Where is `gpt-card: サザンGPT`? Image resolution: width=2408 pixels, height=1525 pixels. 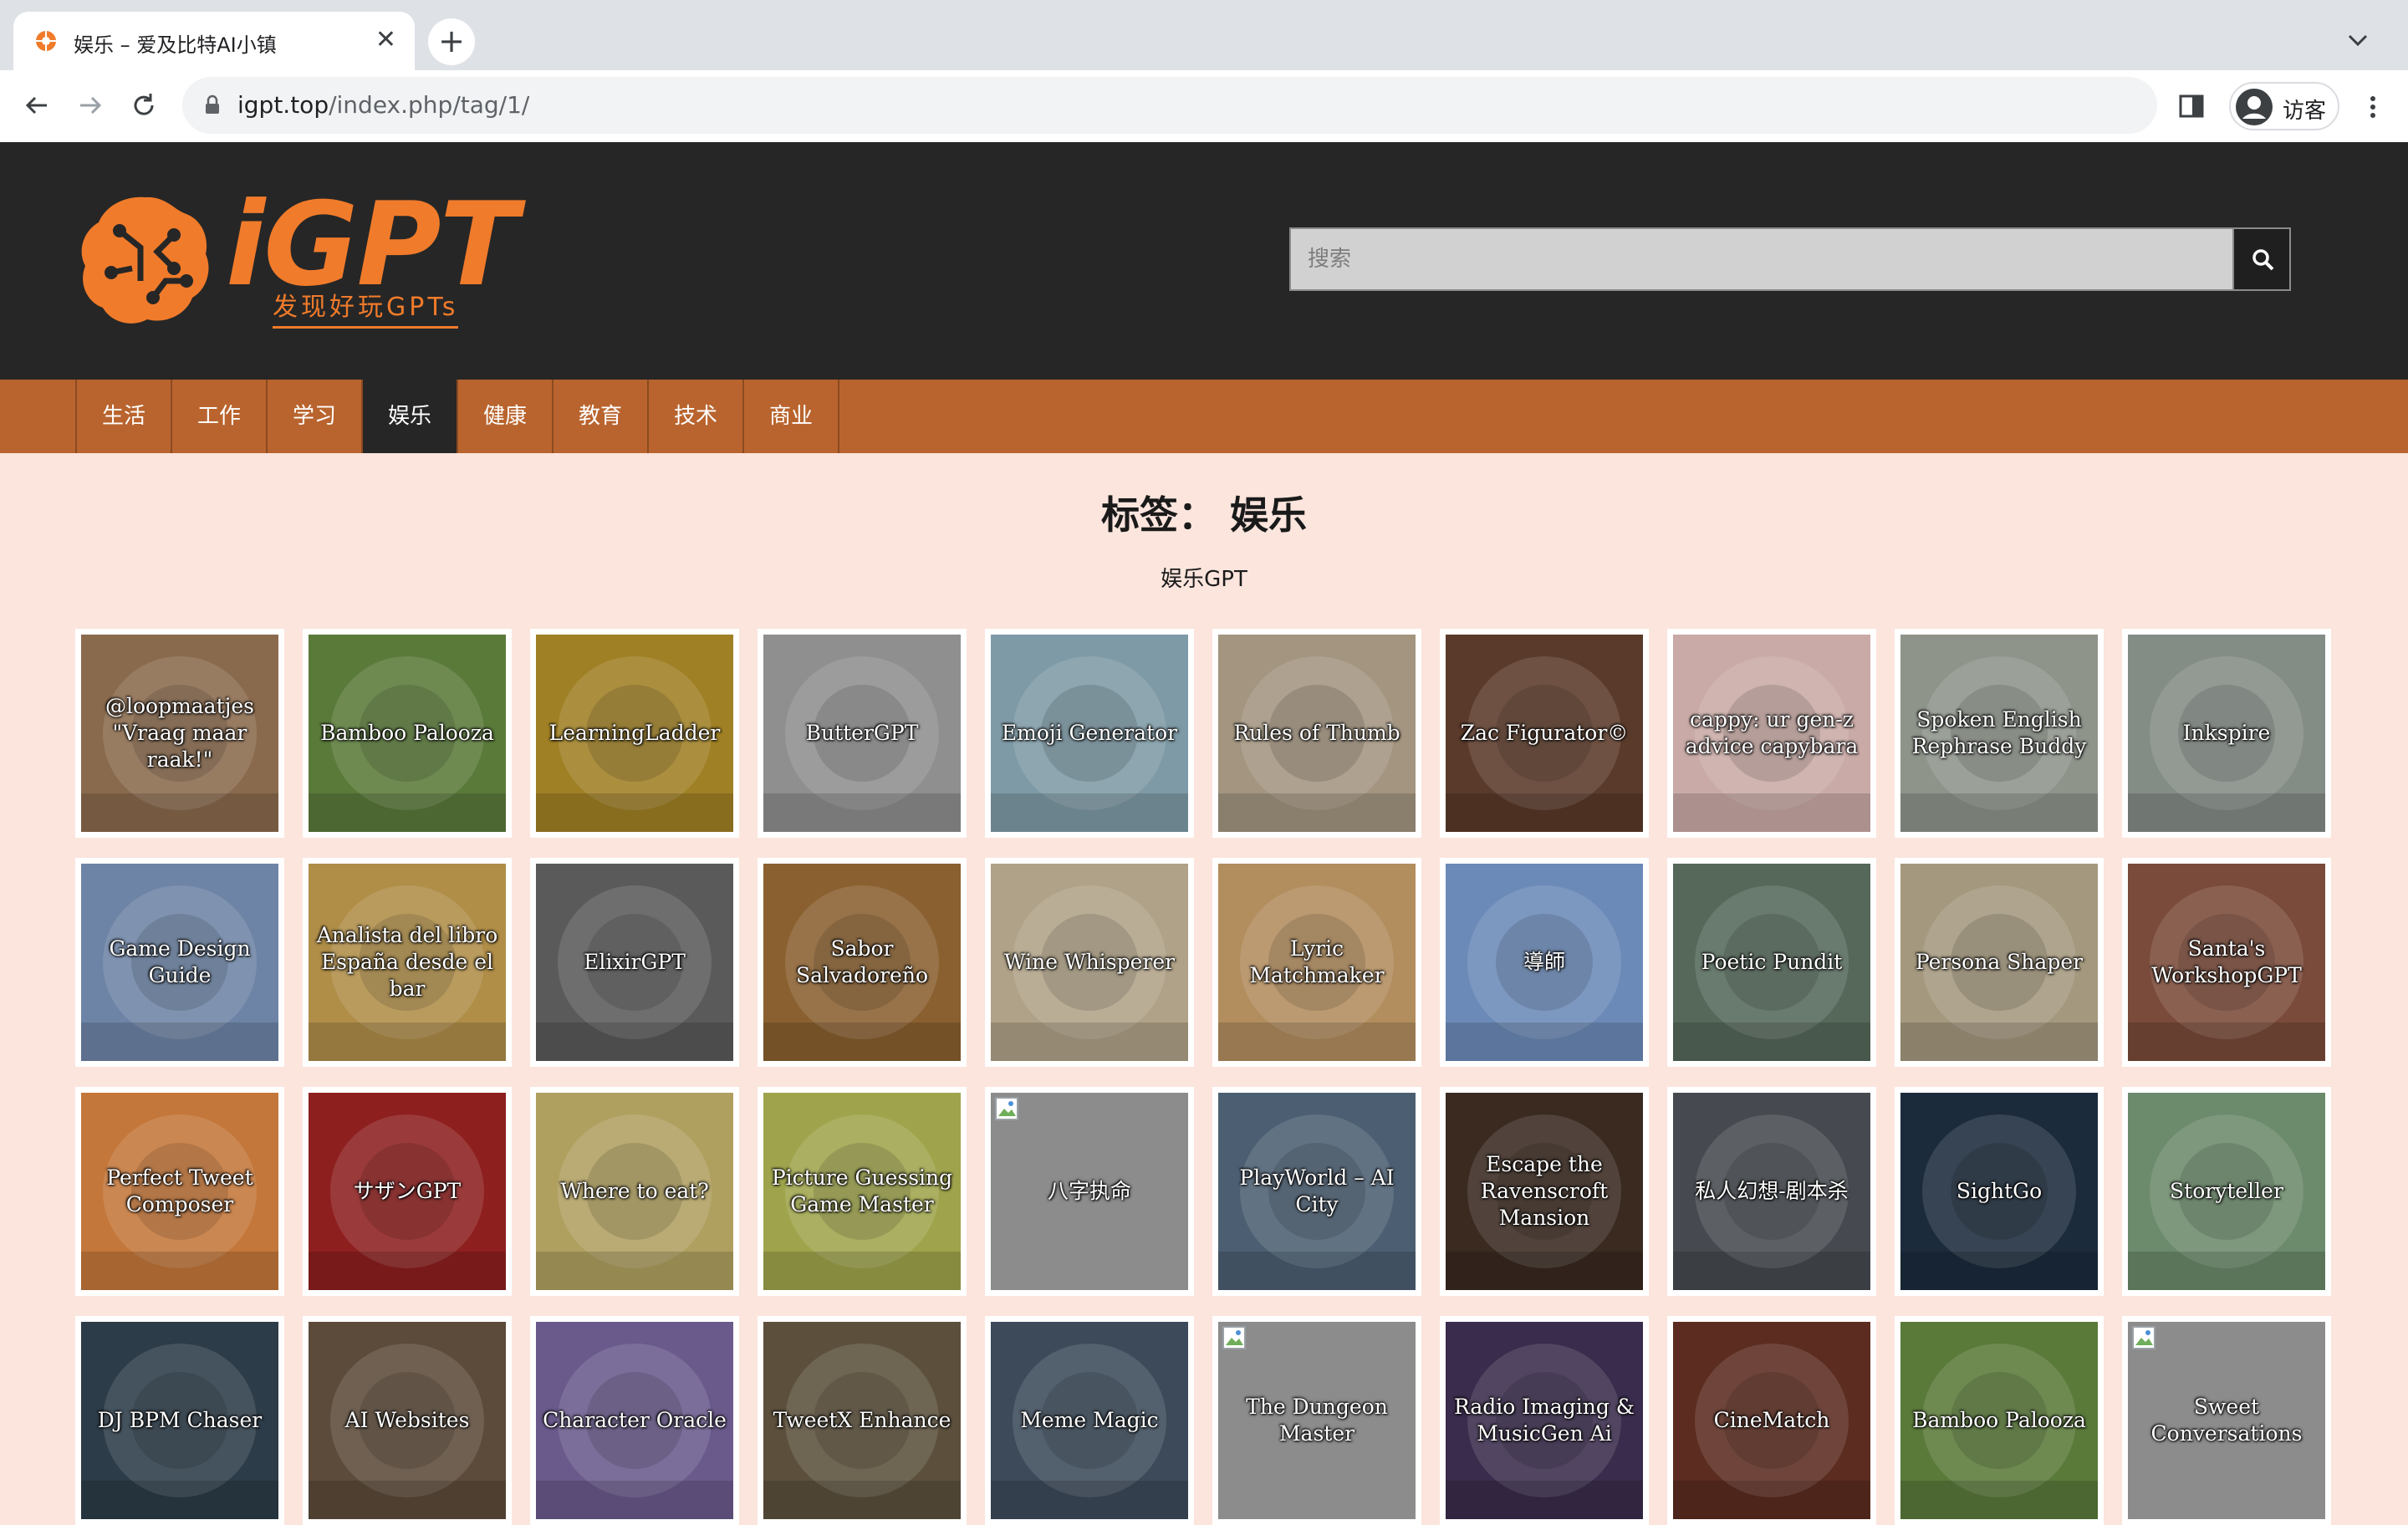
gpt-card: サザンGPT is located at coordinates (408, 1191).